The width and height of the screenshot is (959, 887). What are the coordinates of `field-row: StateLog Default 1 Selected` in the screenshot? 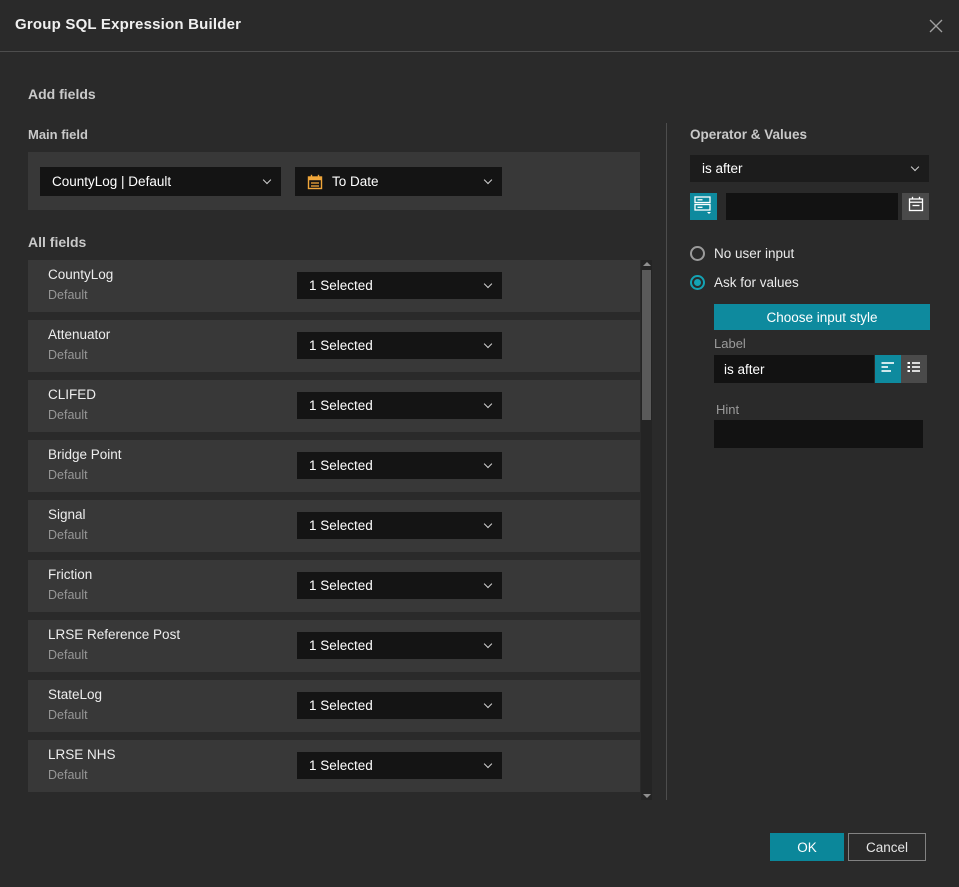 It's located at (334, 706).